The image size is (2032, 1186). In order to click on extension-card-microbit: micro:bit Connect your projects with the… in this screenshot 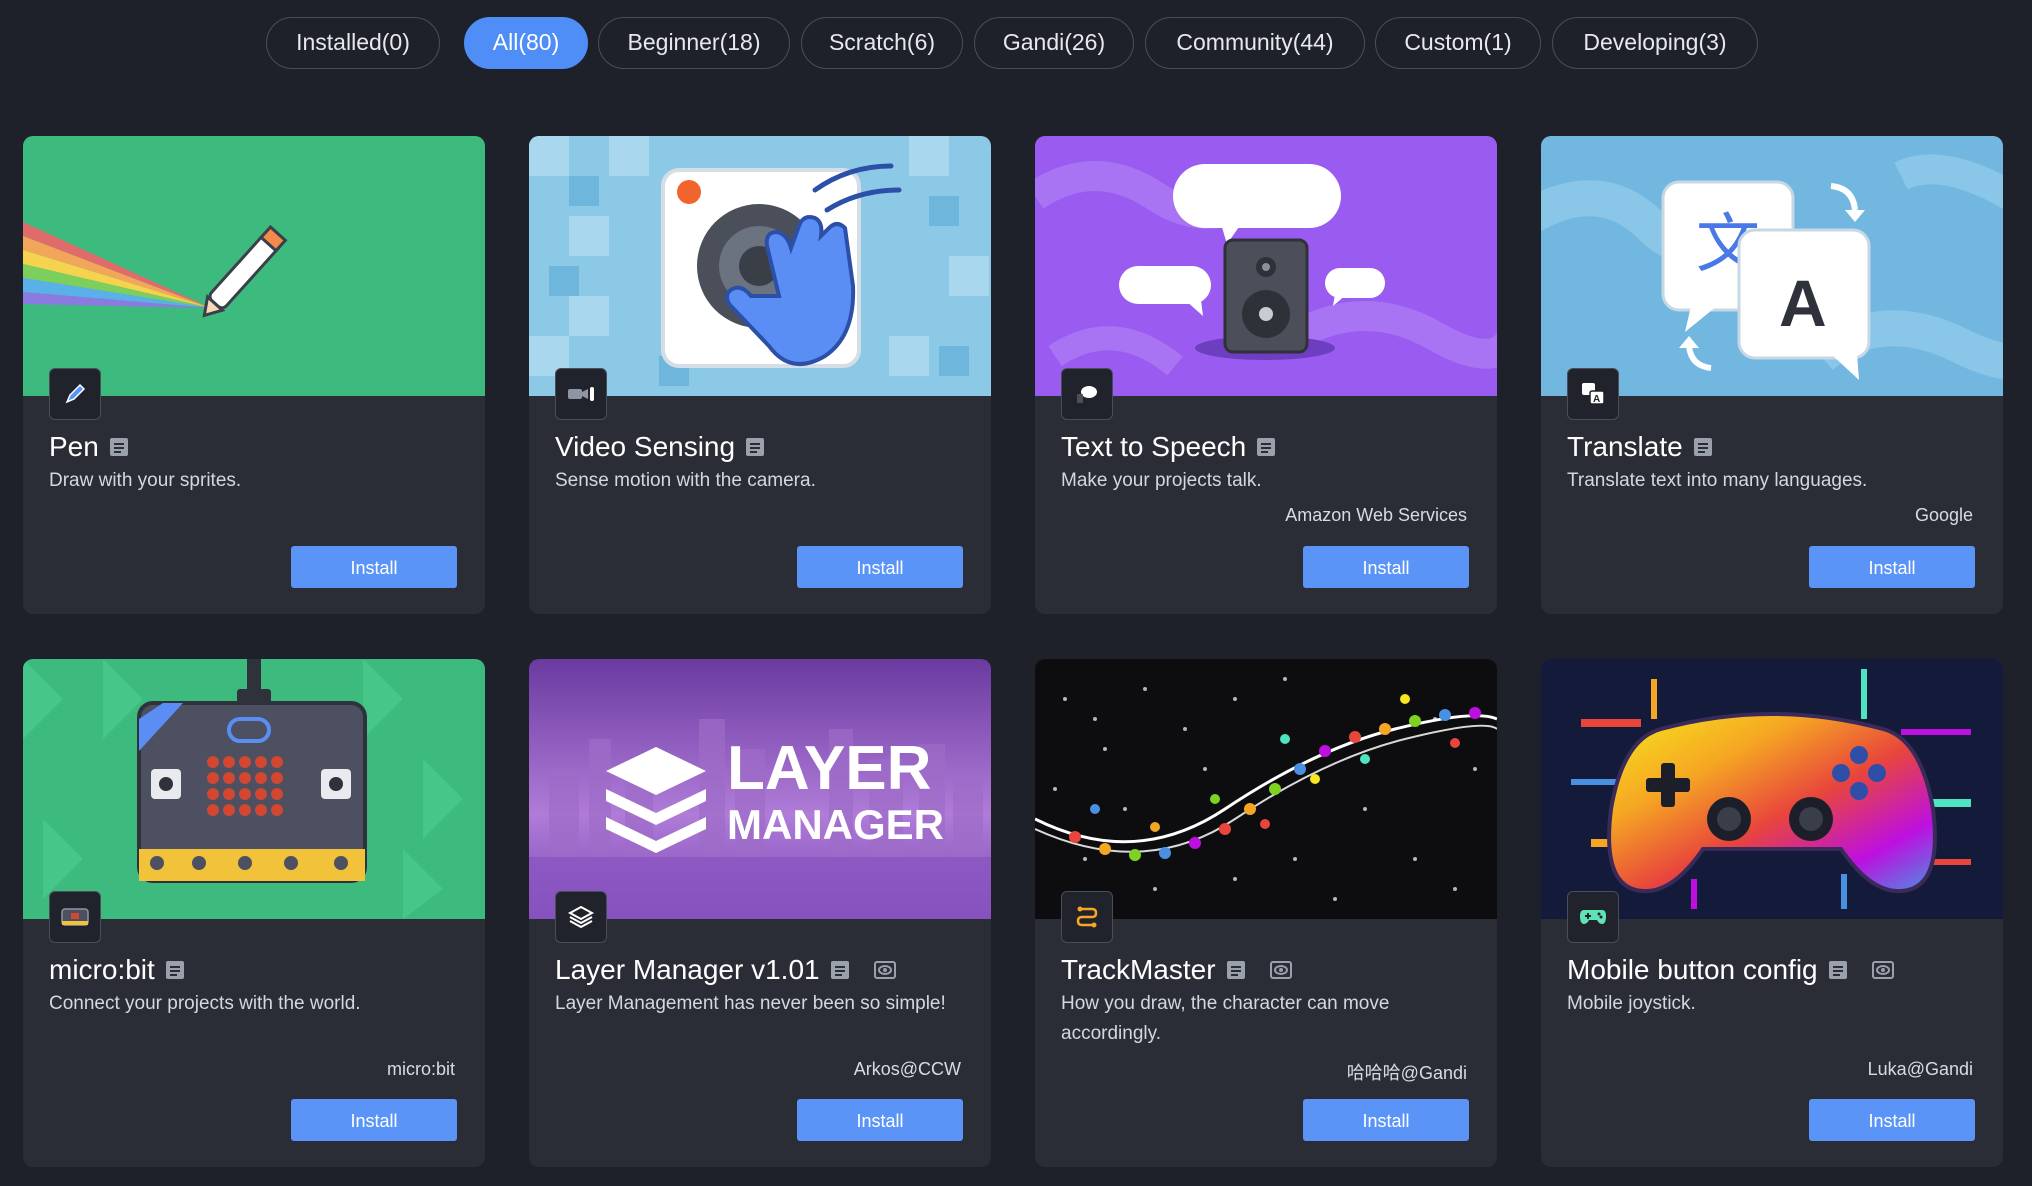, I will do `click(254, 913)`.